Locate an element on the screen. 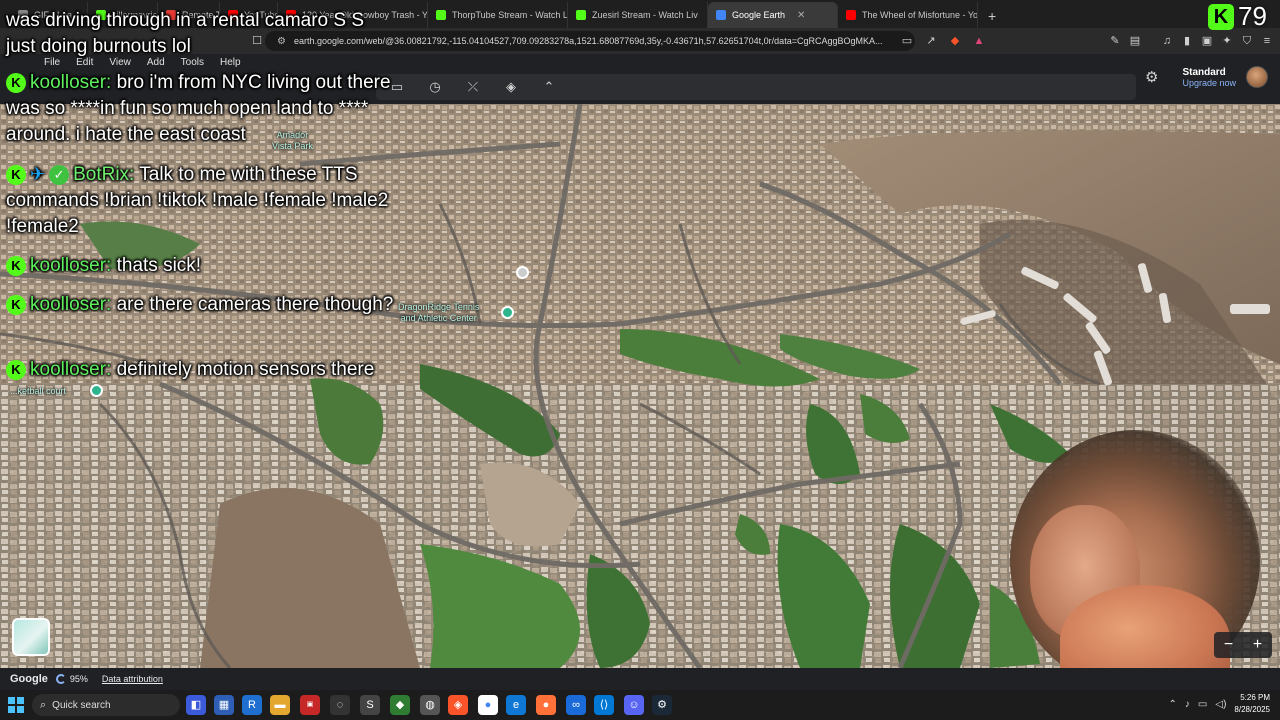 The width and height of the screenshot is (1280, 720). basketball-label-text: ...ketball court is located at coordinates (38, 391).